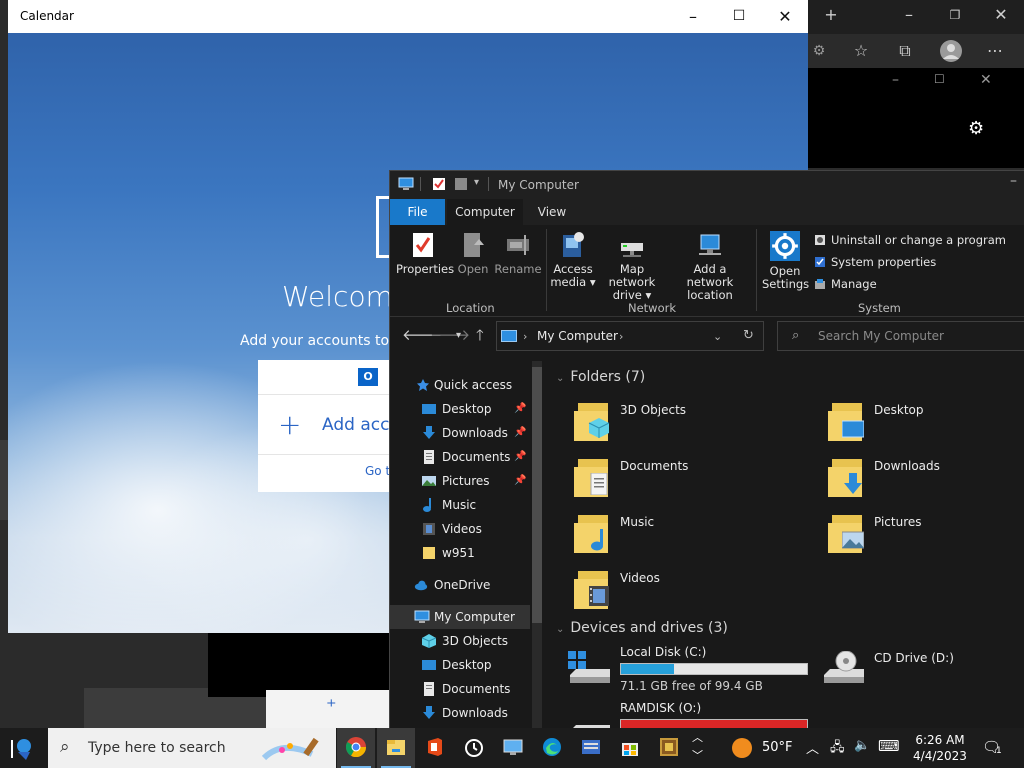  Describe the element at coordinates (460, 409) in the screenshot. I see `nav-desktop: Desktop 📌` at that location.